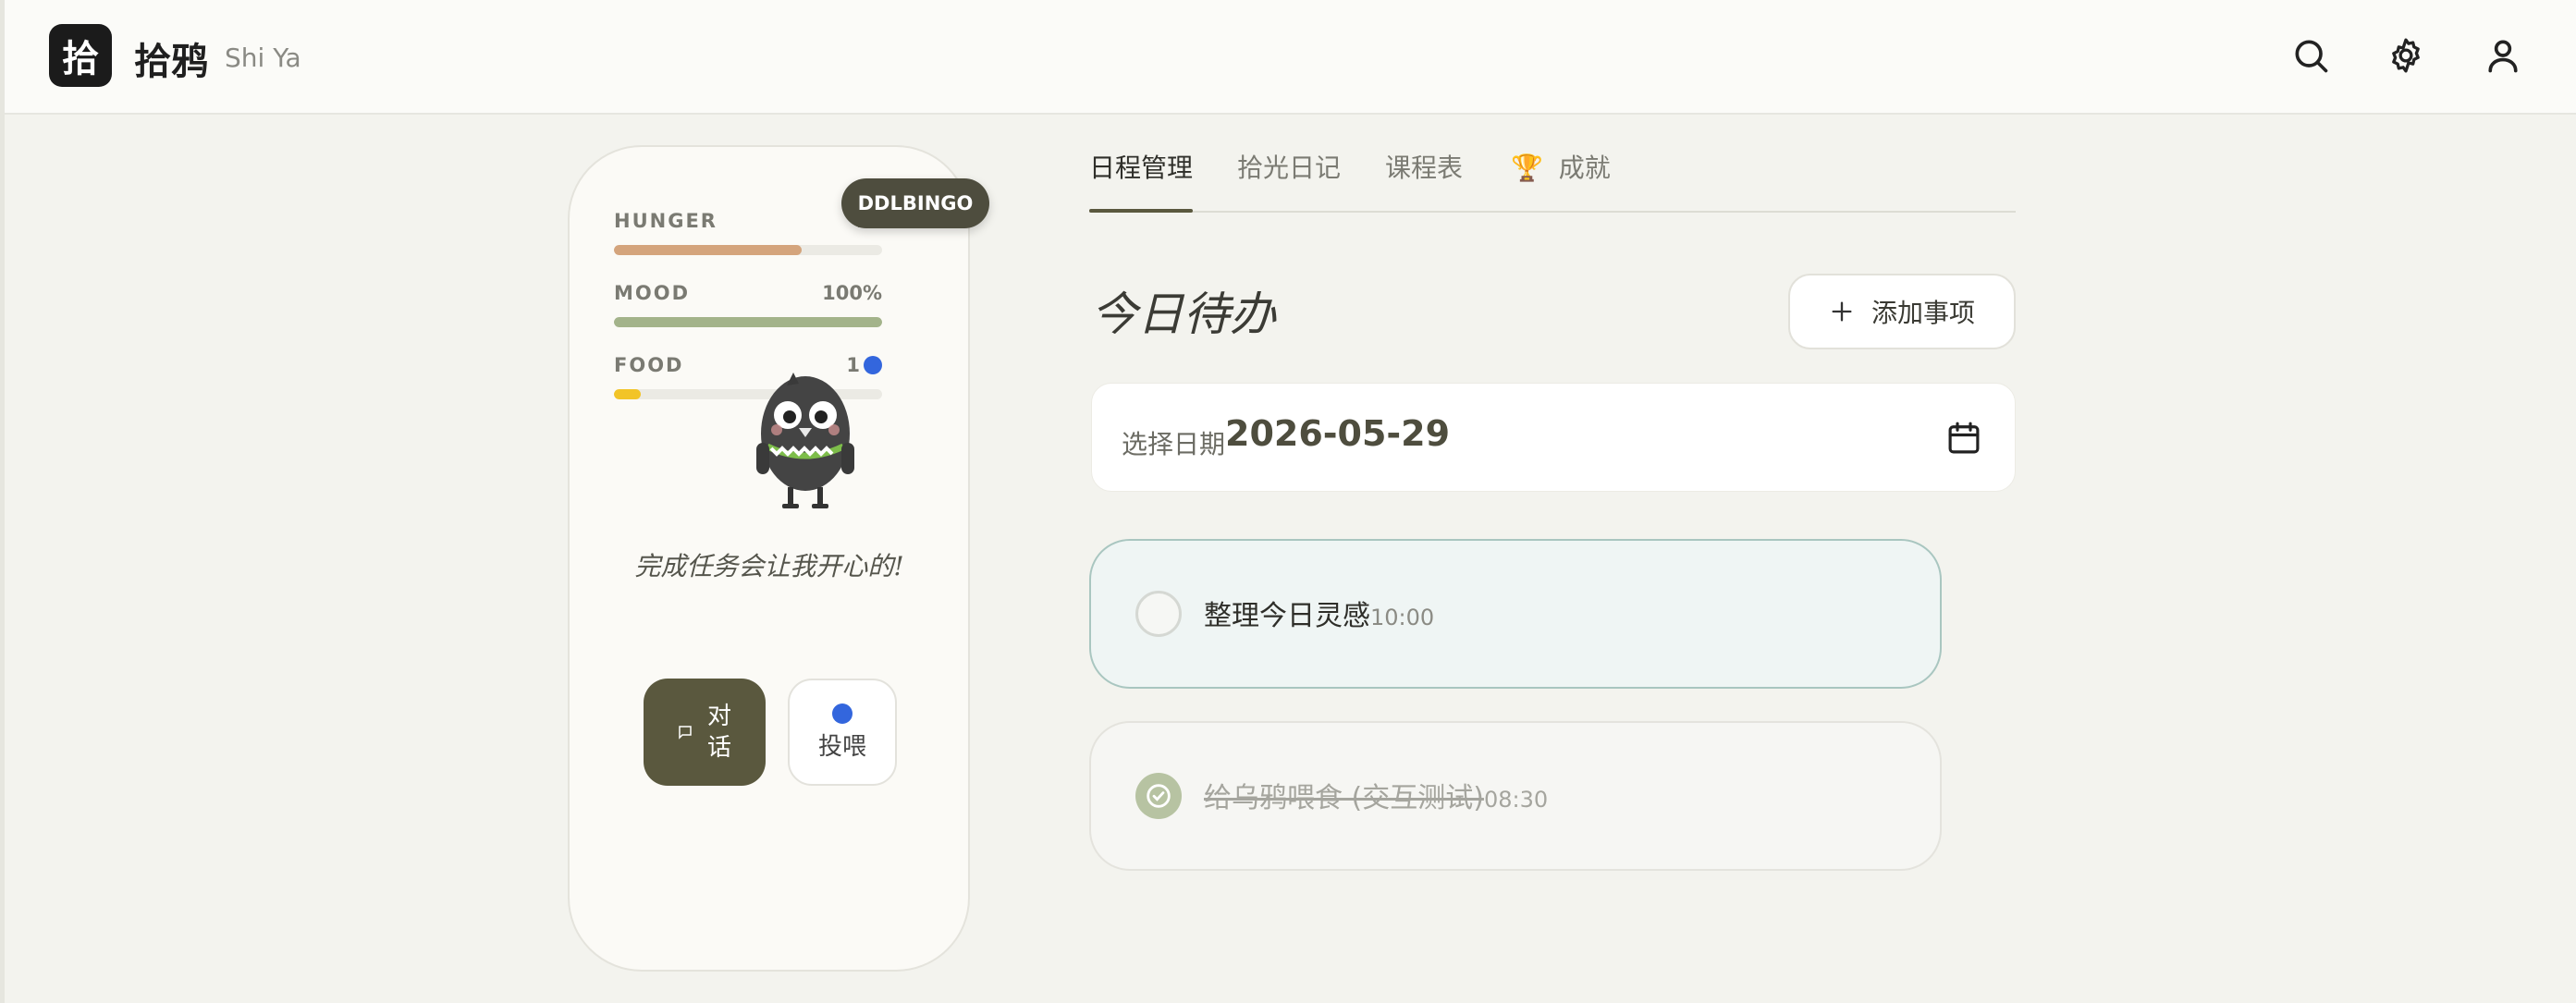 Image resolution: width=2576 pixels, height=1003 pixels. I want to click on ddlbingo-badge: DDLBINGO, so click(915, 203).